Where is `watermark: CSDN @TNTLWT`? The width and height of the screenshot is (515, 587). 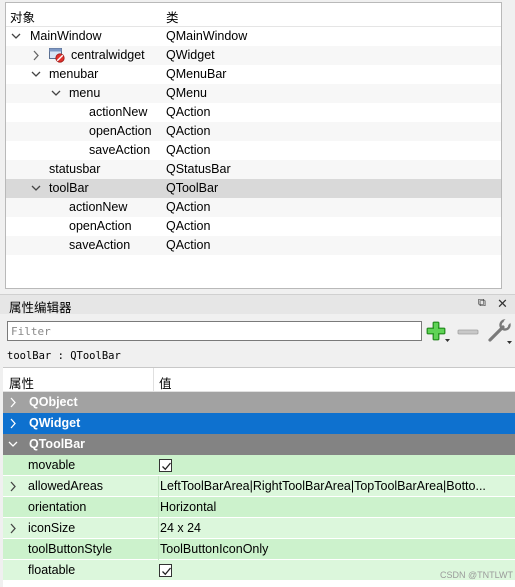
watermark: CSDN @TNTLWT is located at coordinates (476, 575).